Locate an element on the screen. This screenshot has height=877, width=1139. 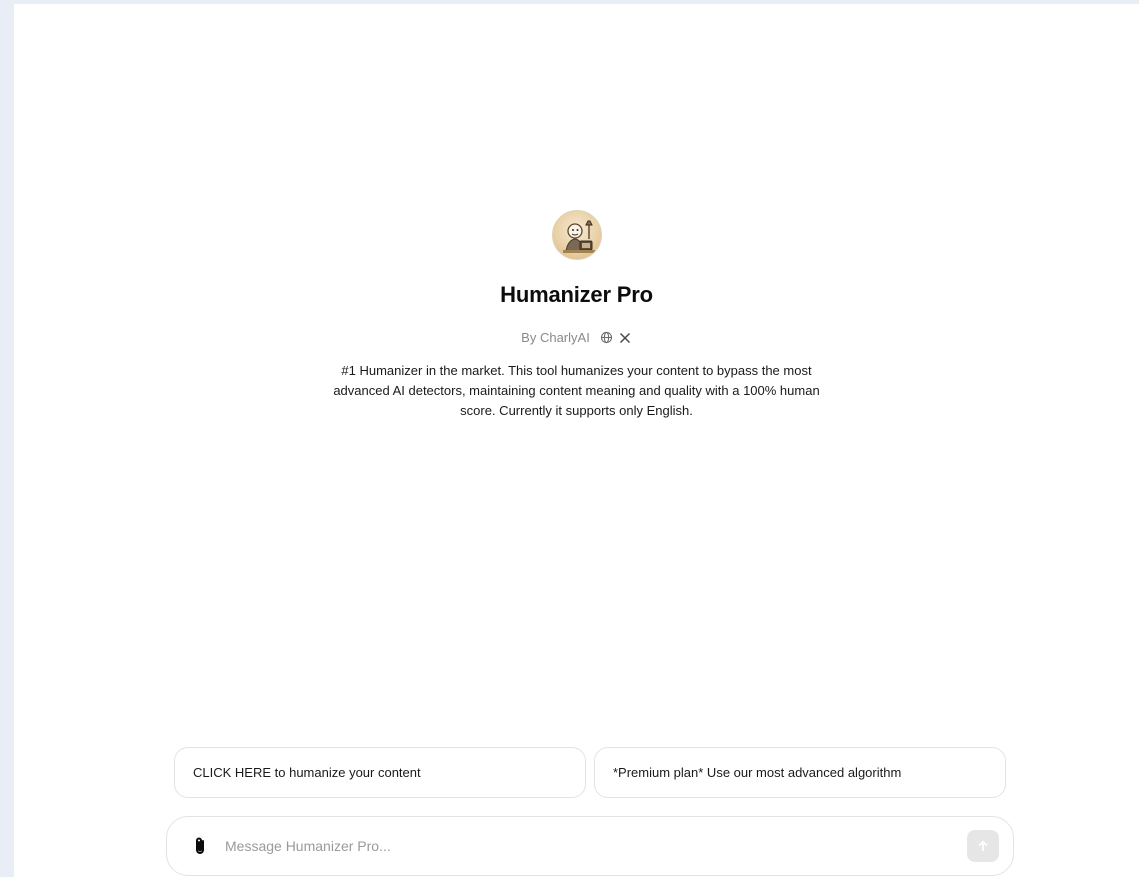
globe-icon is located at coordinates (607, 338).